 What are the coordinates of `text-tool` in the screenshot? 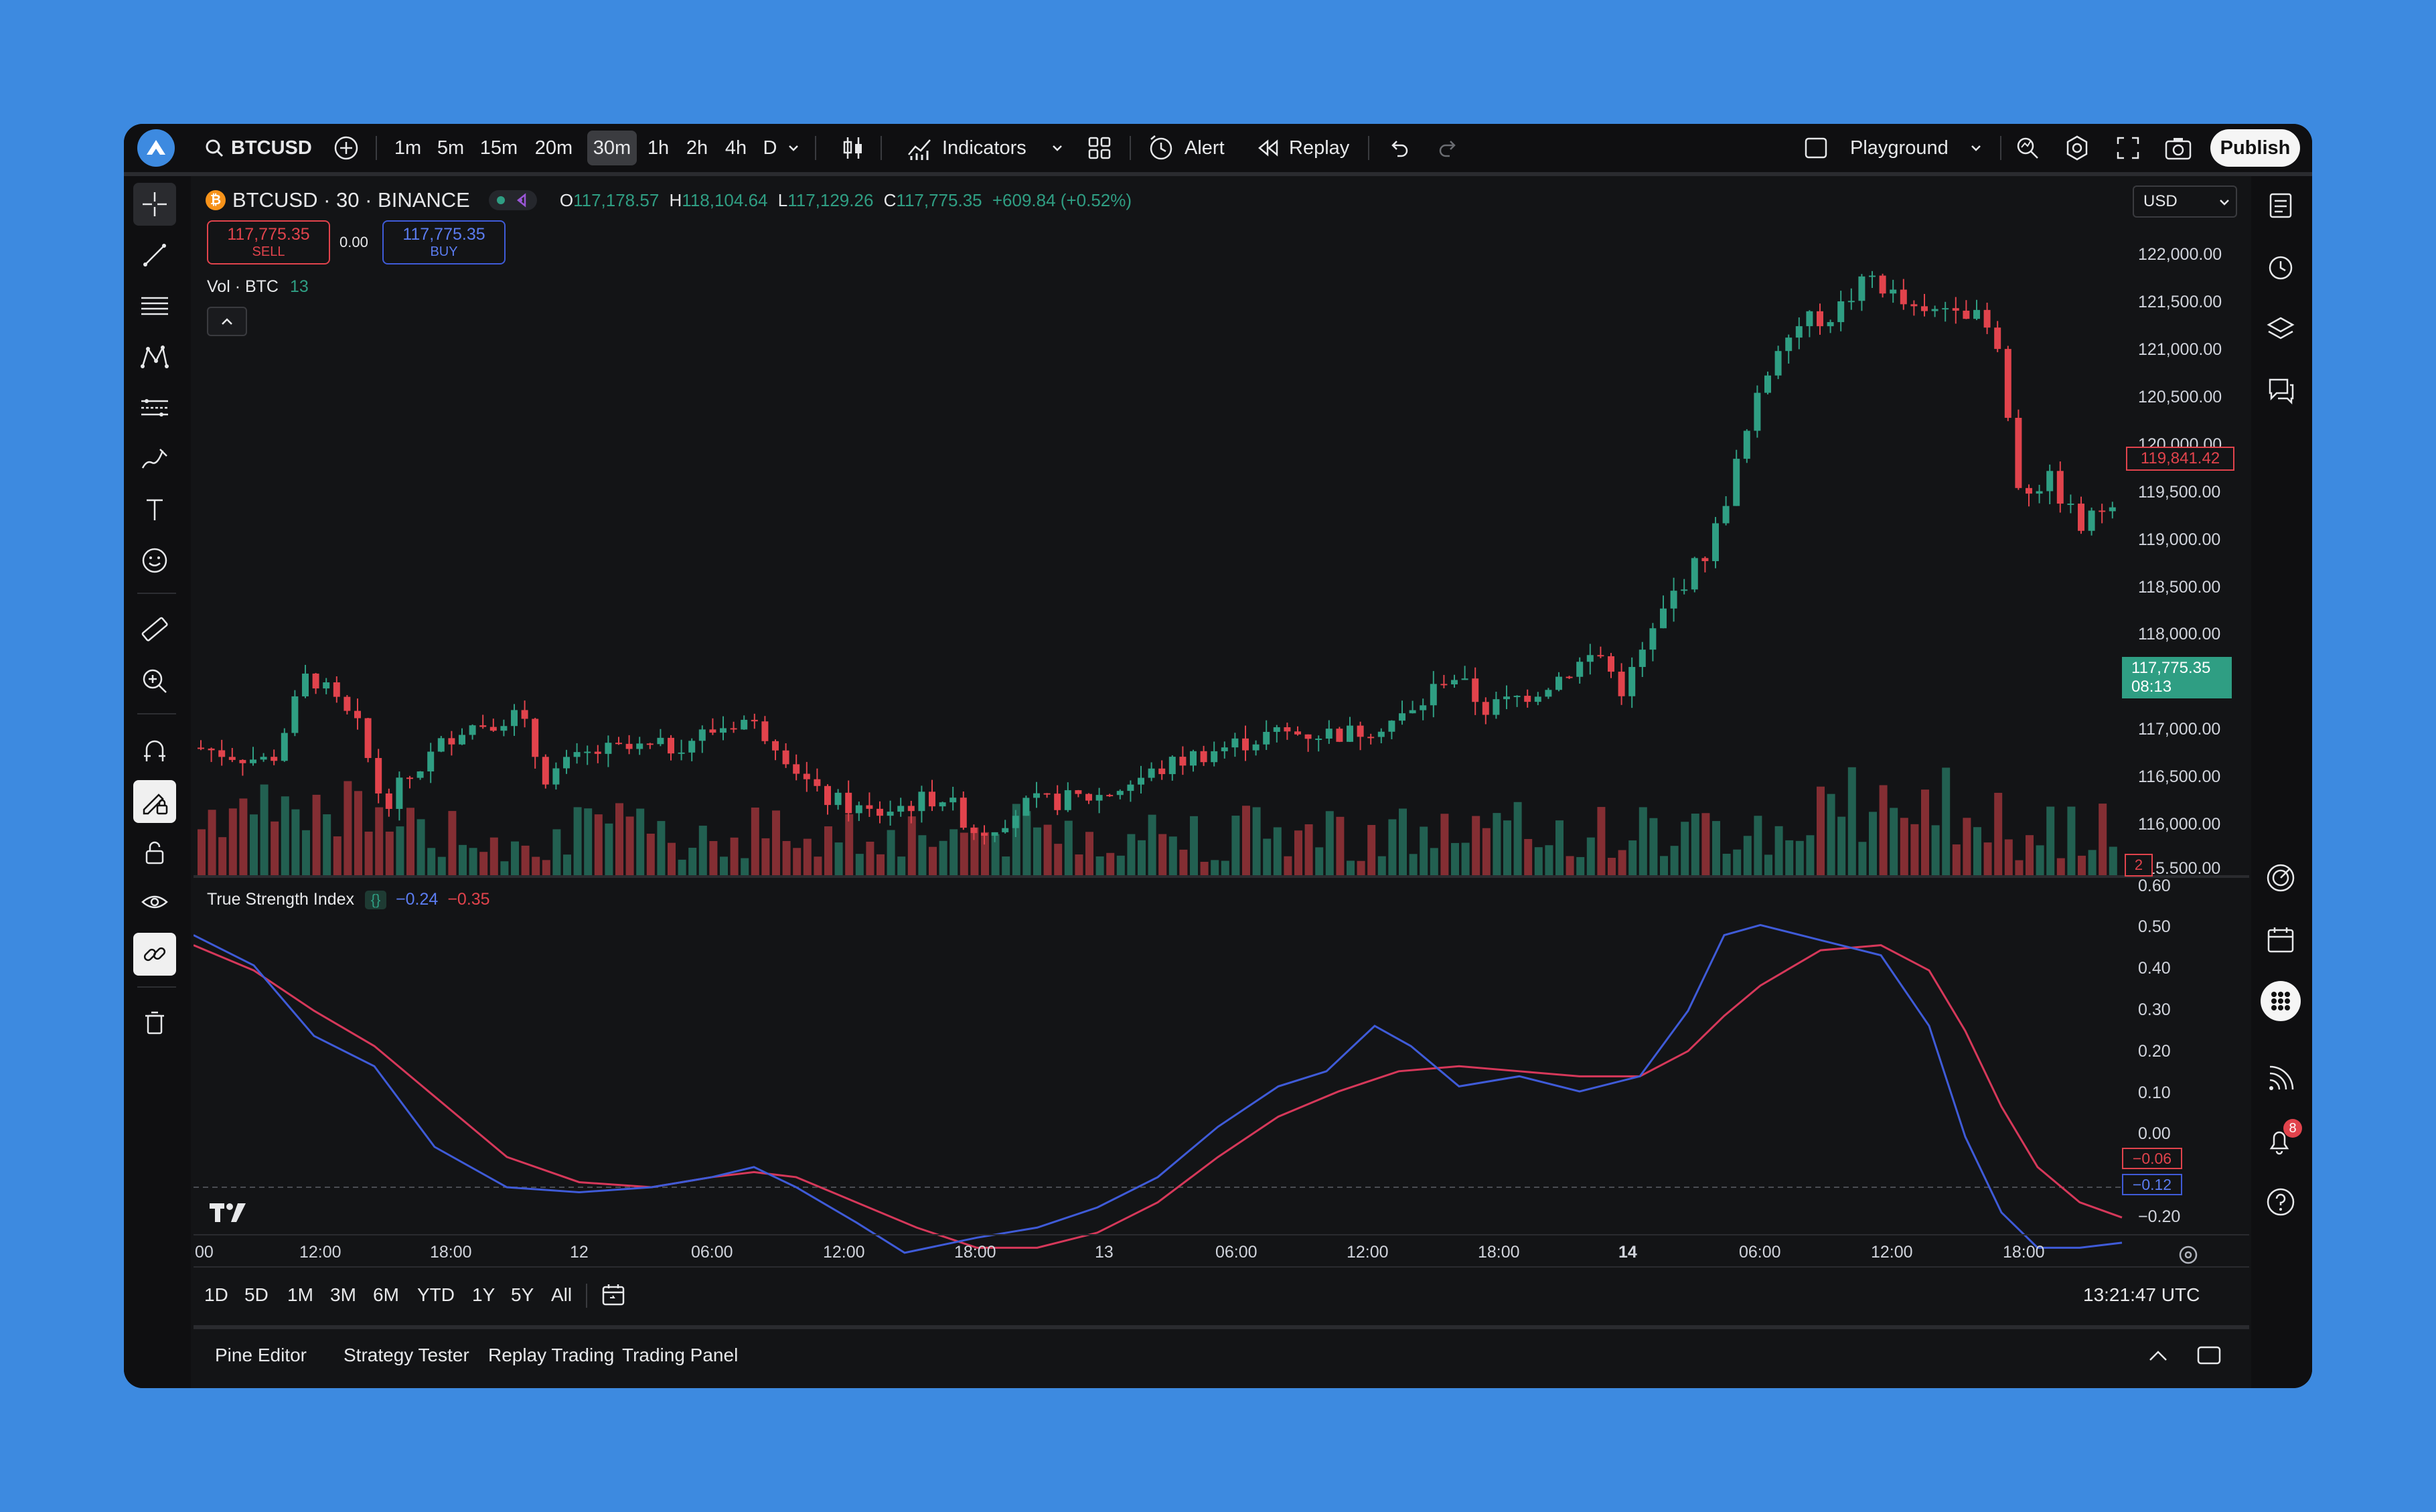 It's located at (154, 509).